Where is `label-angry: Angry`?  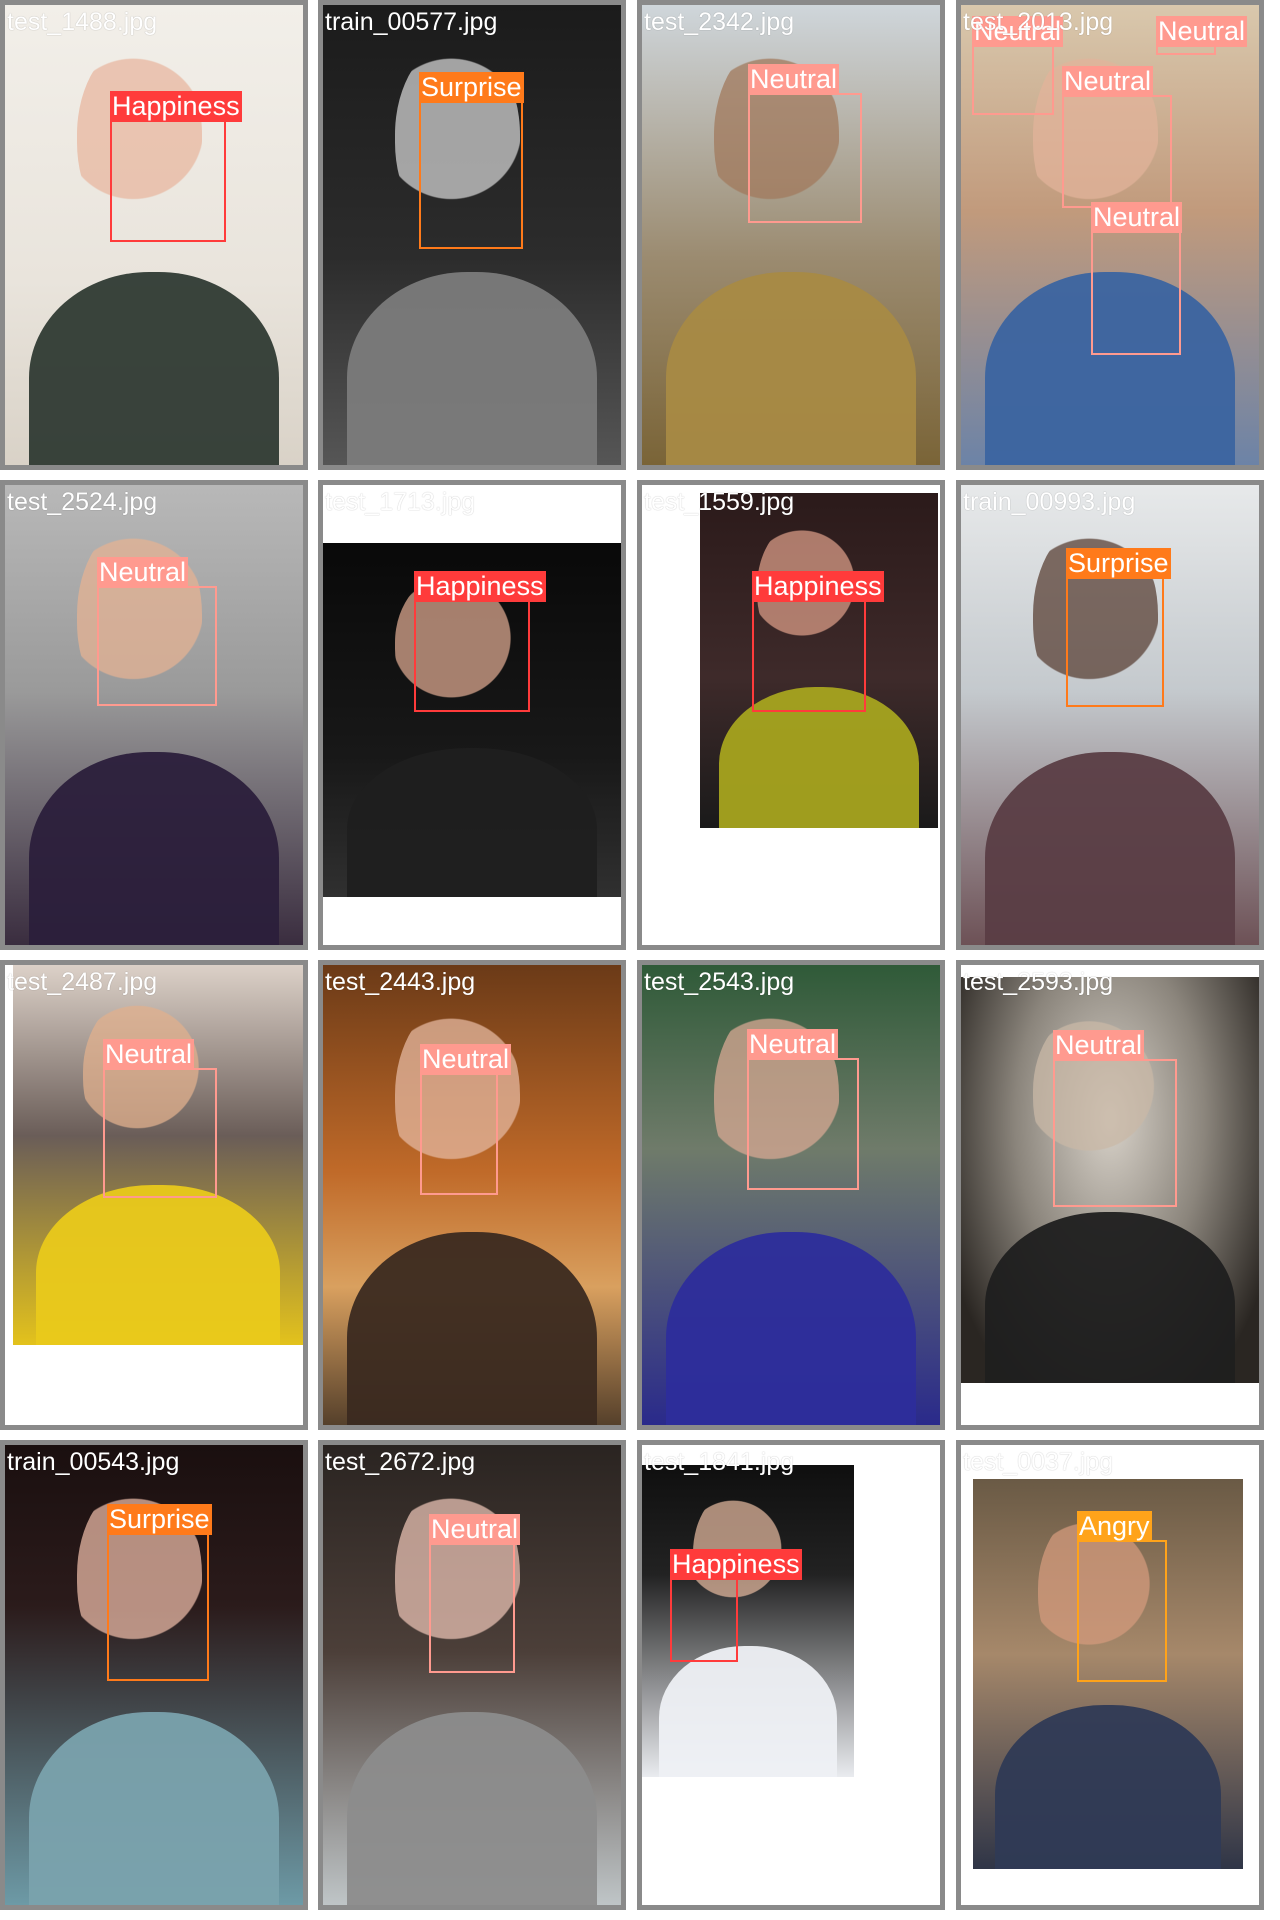 label-angry: Angry is located at coordinates (1114, 1526).